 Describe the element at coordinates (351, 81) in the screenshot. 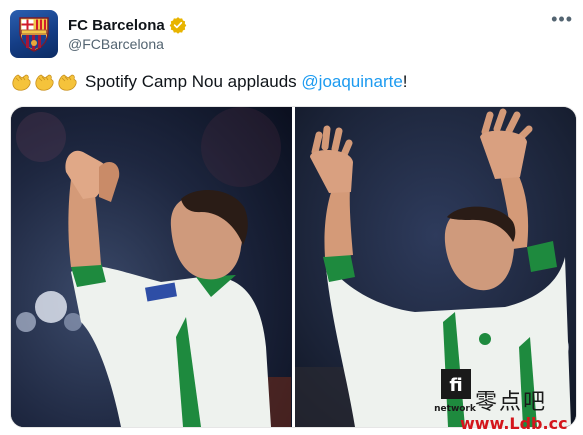

I see `mention-link: @joaquinarte` at that location.